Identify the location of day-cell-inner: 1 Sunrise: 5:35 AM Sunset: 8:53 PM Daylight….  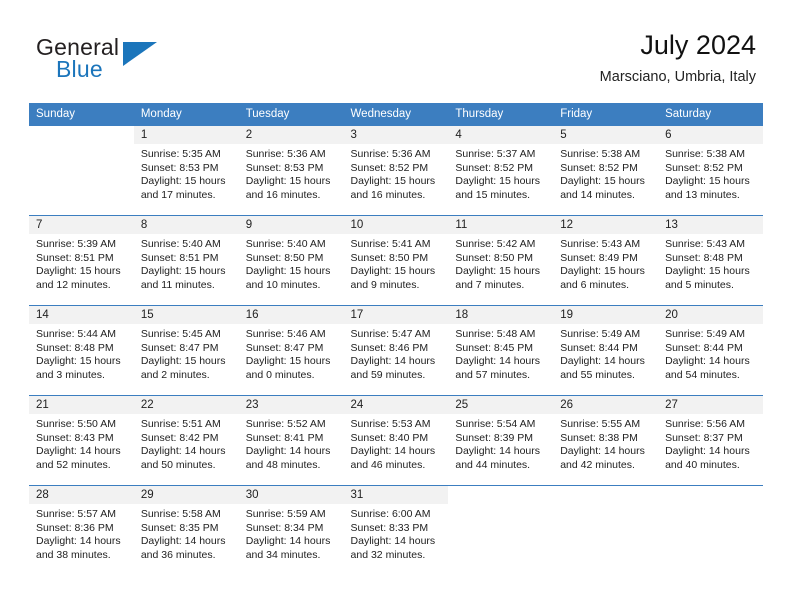
(186, 170).